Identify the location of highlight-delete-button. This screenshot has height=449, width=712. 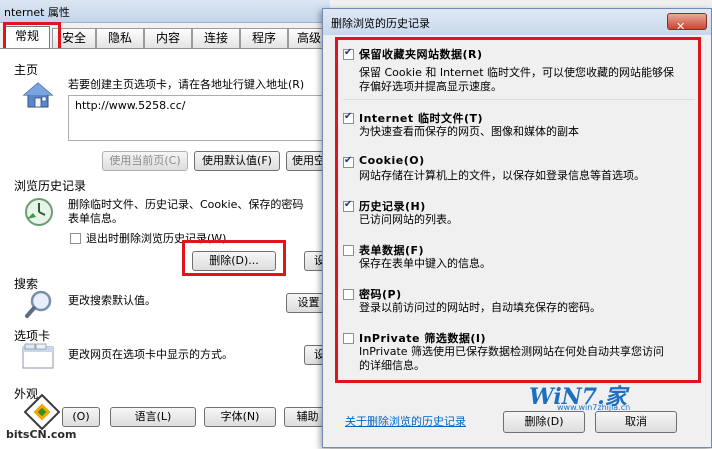
(234, 258).